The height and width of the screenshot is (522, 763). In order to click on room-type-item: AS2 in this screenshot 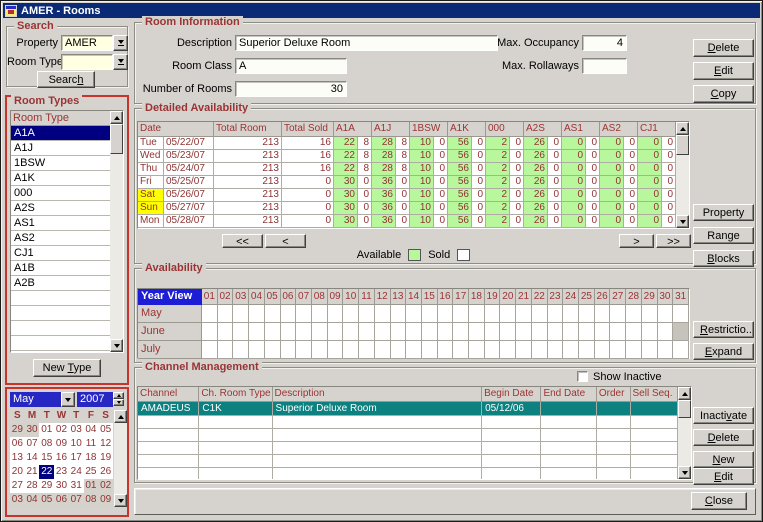, I will do `click(60, 238)`.